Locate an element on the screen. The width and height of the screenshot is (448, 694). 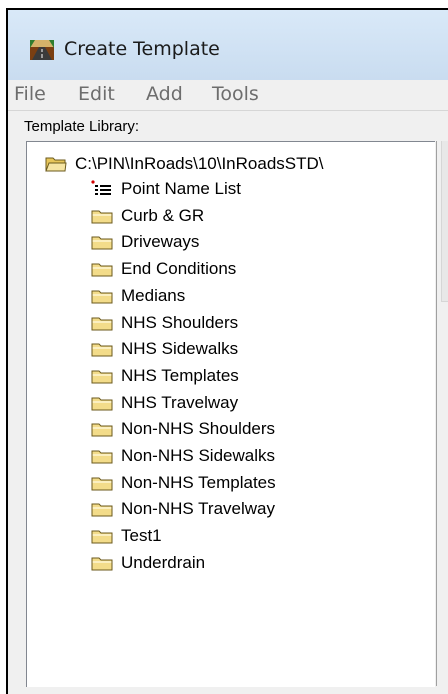
right-panel-edge is located at coordinates (442, 413).